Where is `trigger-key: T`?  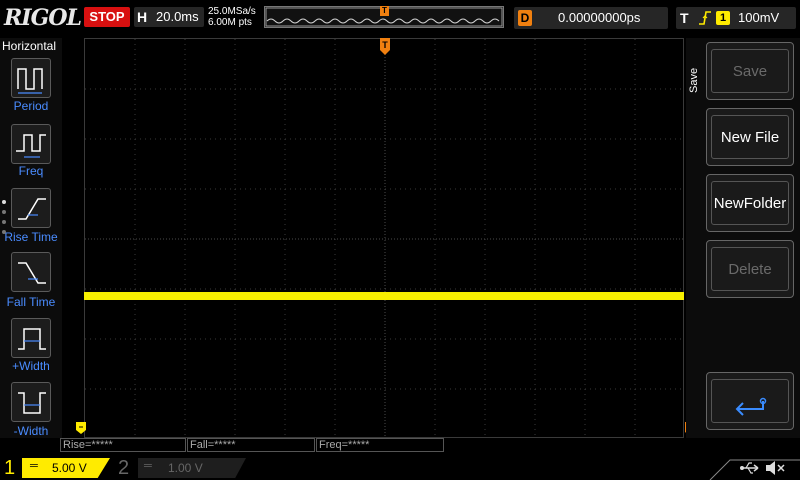
trigger-key: T is located at coordinates (684, 18).